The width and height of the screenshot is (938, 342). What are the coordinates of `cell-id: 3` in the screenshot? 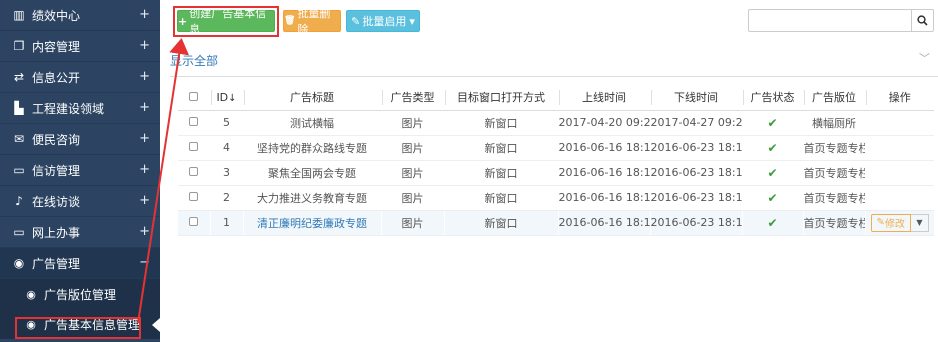 It's located at (226, 173).